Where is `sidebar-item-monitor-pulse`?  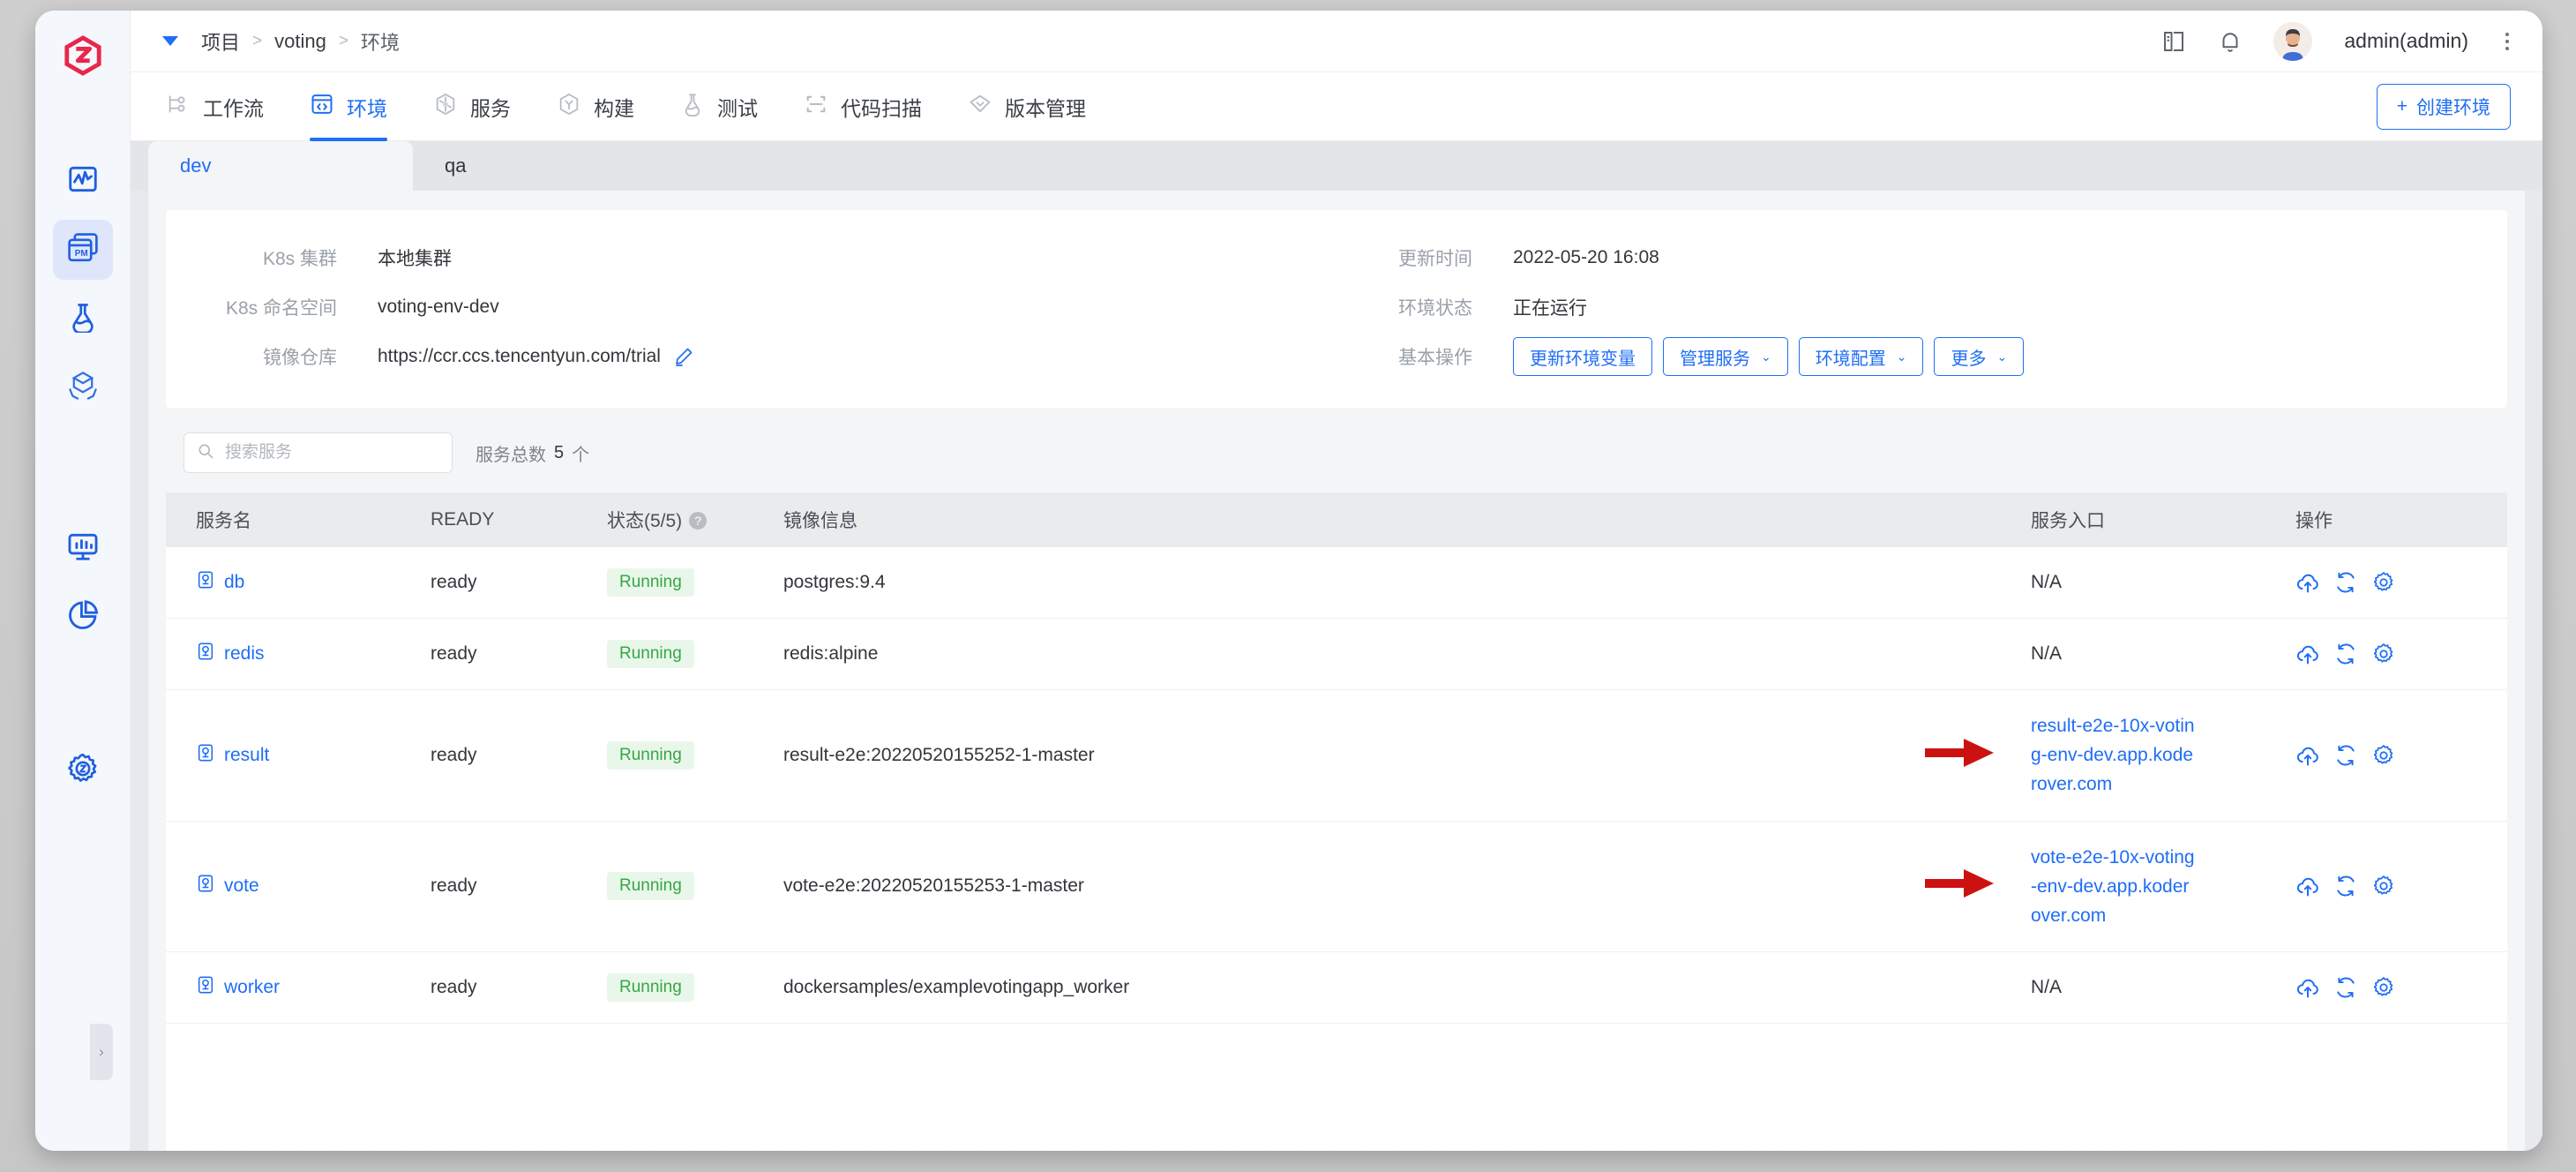 sidebar-item-monitor-pulse is located at coordinates (83, 181).